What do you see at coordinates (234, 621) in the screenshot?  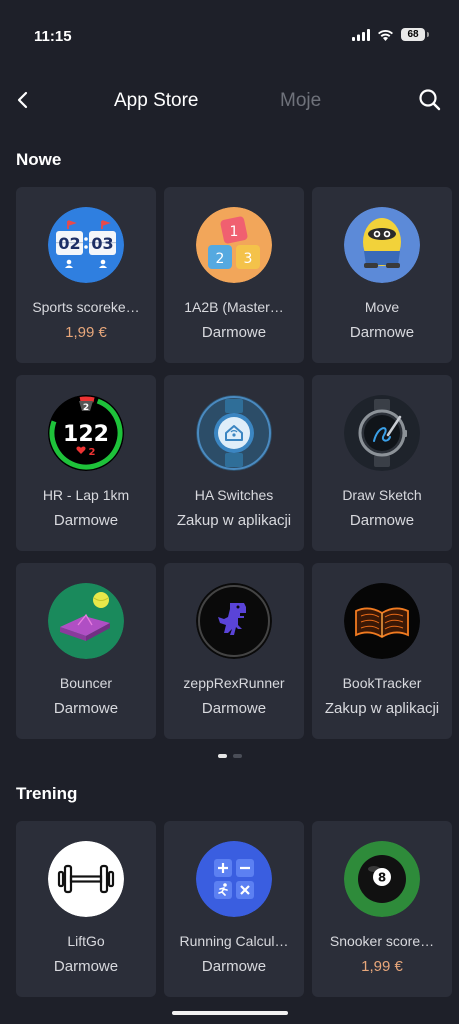 I see `dinosaur-icon` at bounding box center [234, 621].